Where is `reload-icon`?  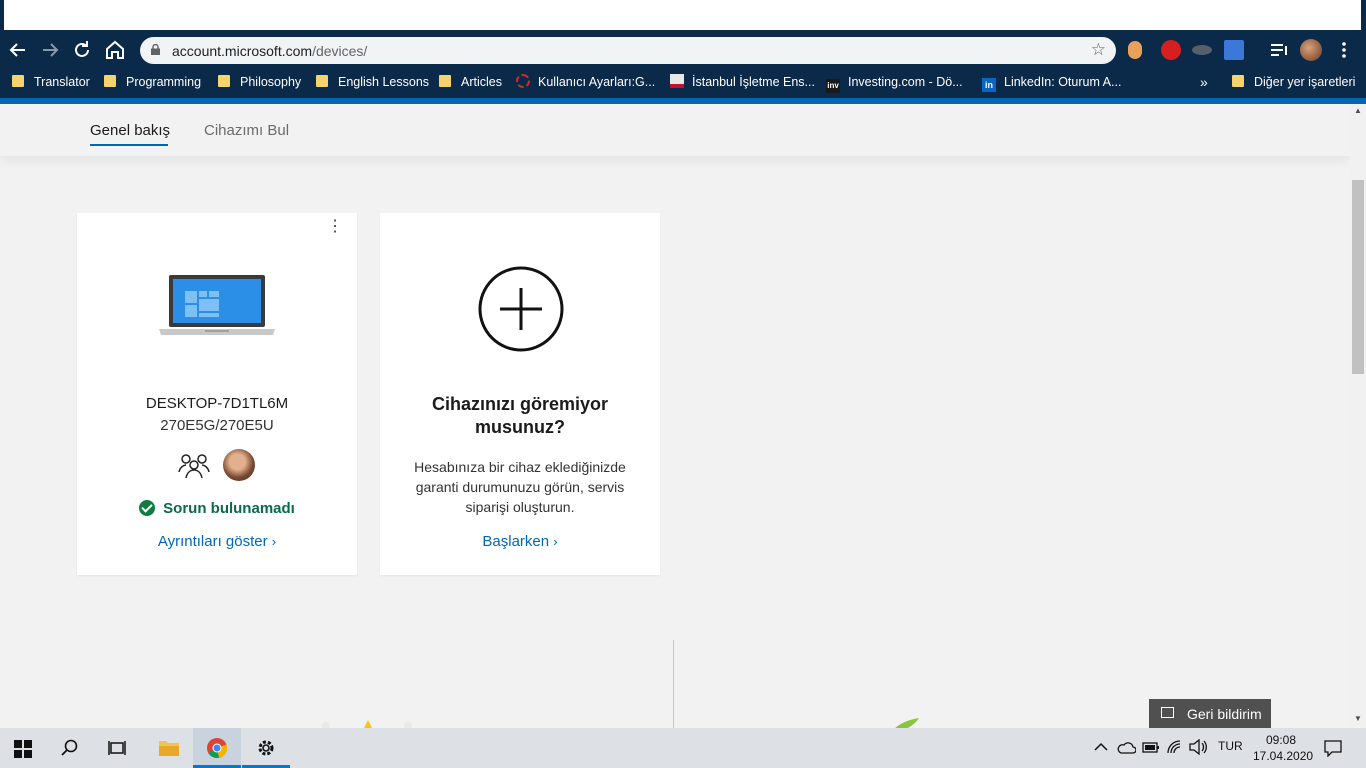 reload-icon is located at coordinates (82, 50).